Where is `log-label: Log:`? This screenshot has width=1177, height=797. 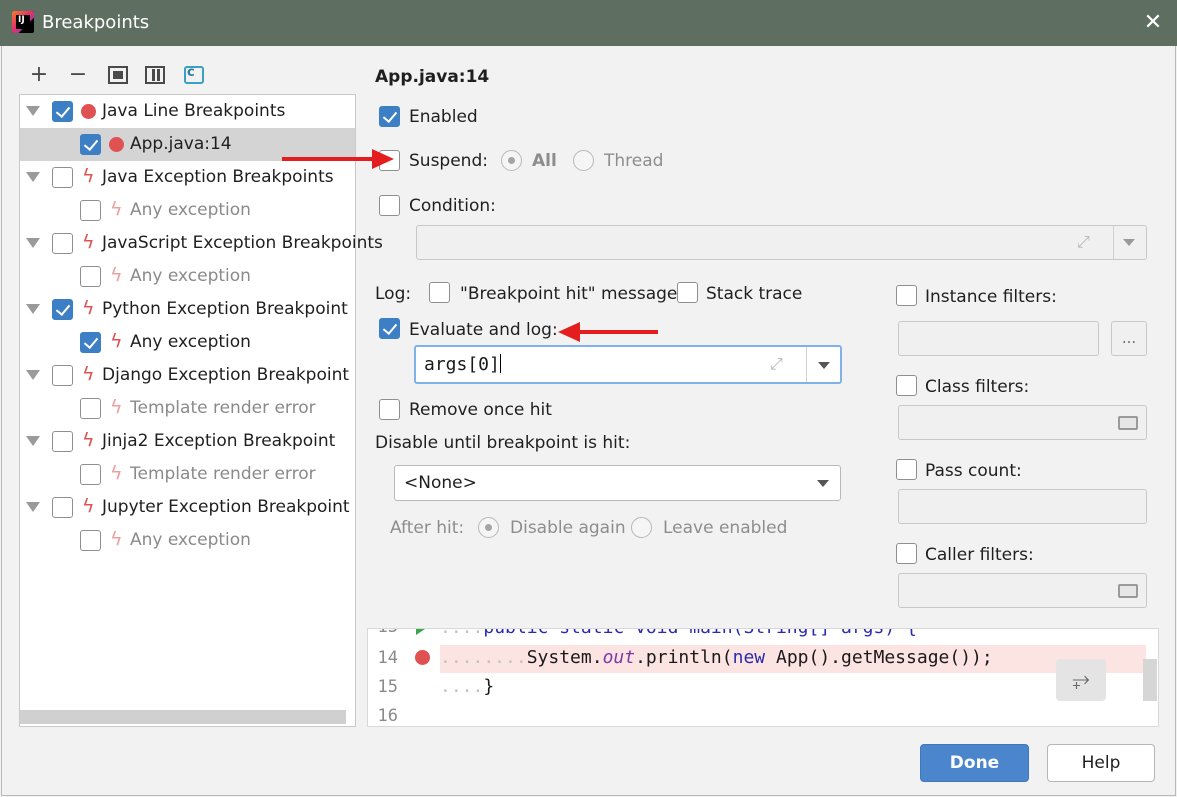 log-label: Log: is located at coordinates (393, 294).